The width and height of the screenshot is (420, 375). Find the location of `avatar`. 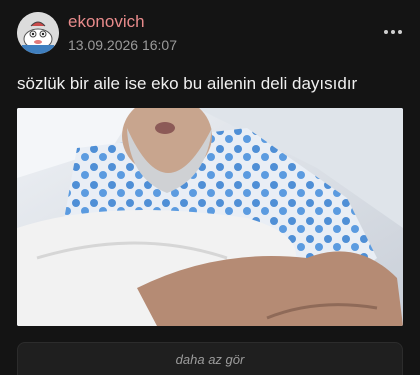

avatar is located at coordinates (38, 33).